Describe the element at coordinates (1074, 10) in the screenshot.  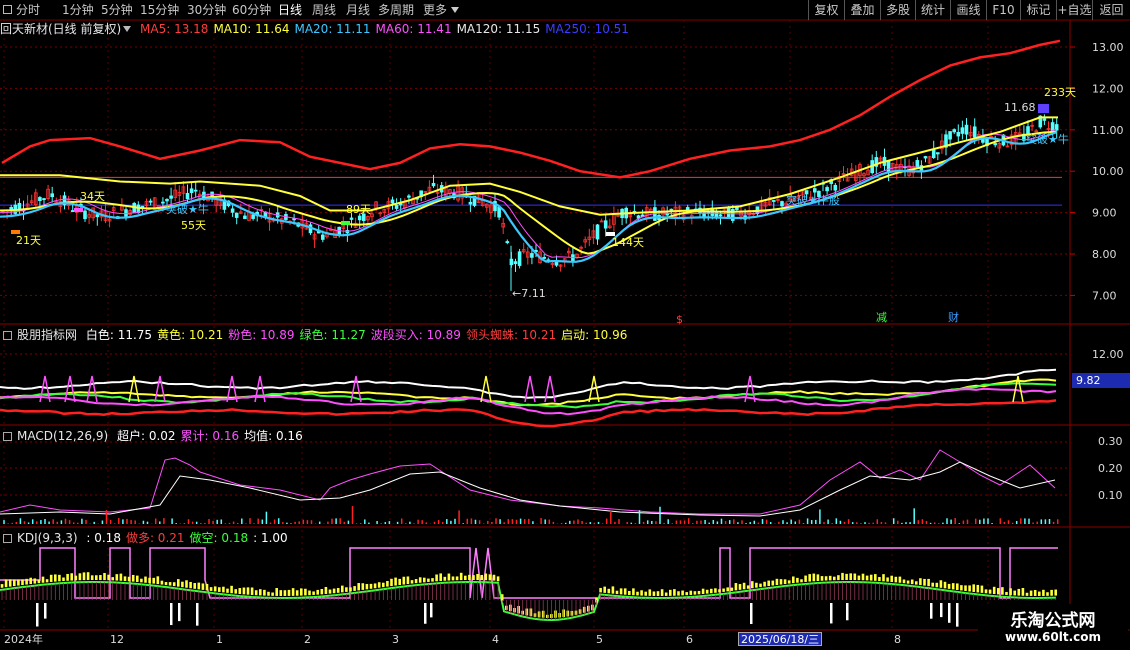
I see `add-watchlist-button: +自选` at that location.